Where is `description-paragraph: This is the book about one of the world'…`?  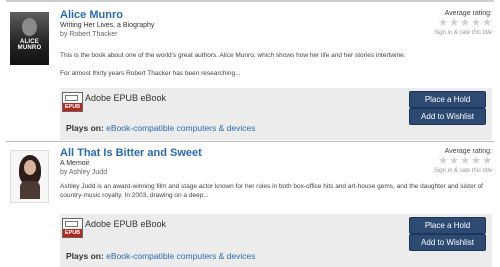 description-paragraph: This is the book about one of the world'… is located at coordinates (233, 55).